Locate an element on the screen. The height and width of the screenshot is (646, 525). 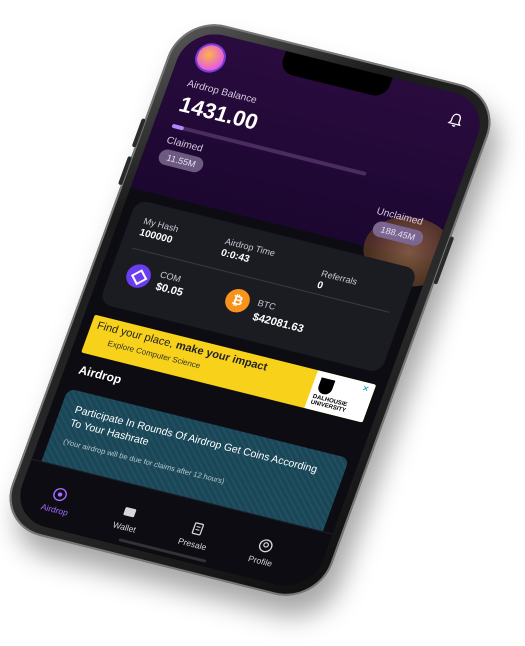
airdrop-time-stat: Airdrop Time 0:0:43 is located at coordinates (247, 253).